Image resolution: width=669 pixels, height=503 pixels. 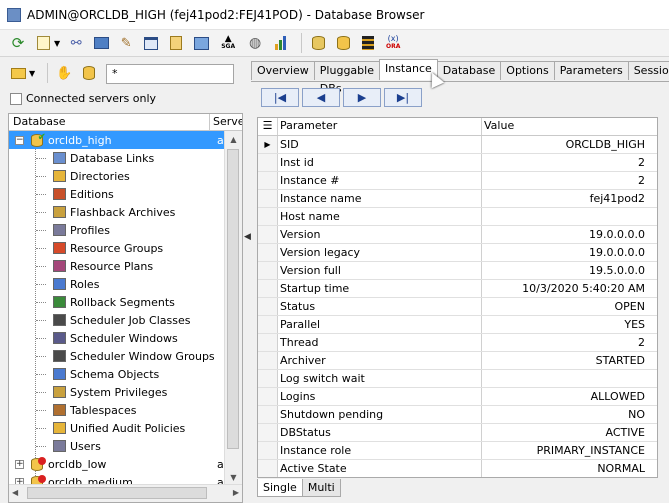 I want to click on scroll-left-icon: ◀, so click(x=15, y=492).